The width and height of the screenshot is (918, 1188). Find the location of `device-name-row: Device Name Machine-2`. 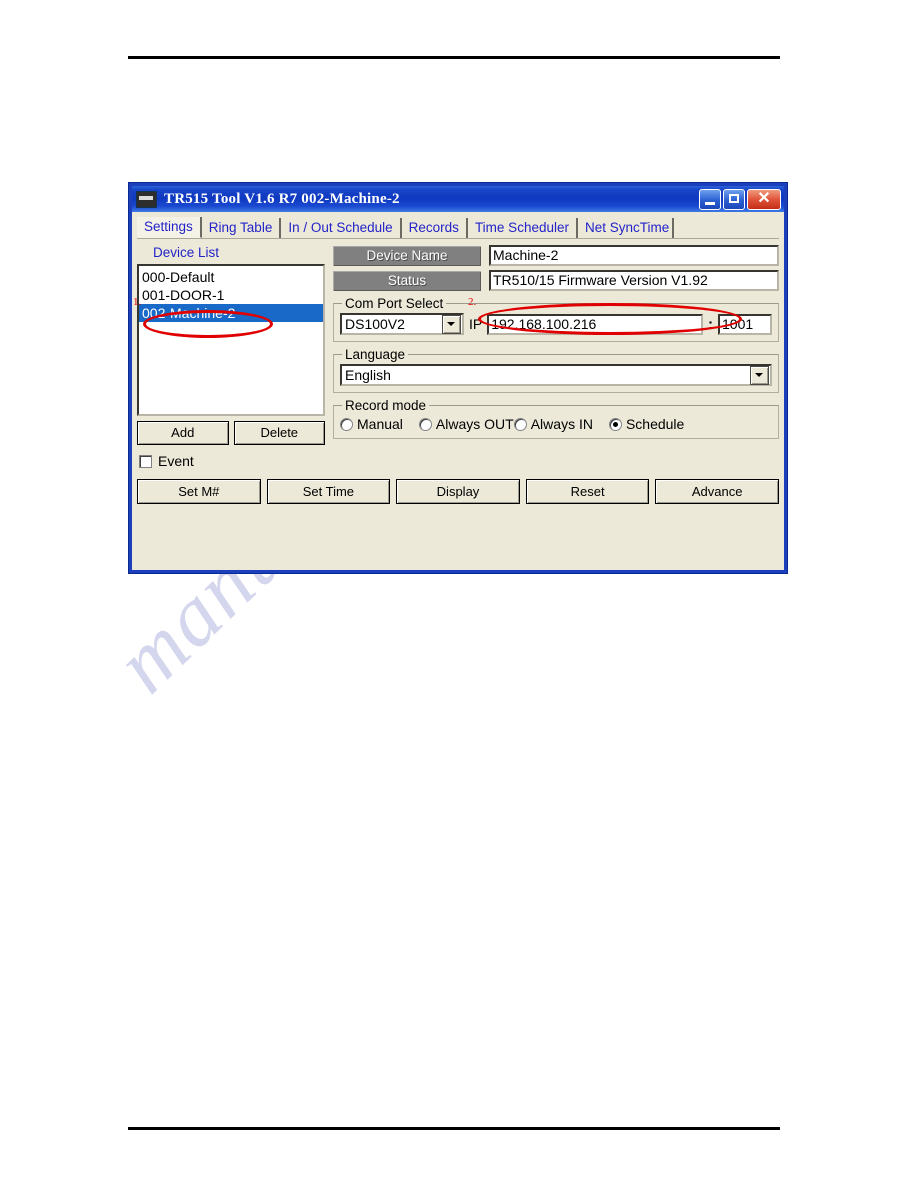

device-name-row: Device Name Machine-2 is located at coordinates (556, 255).